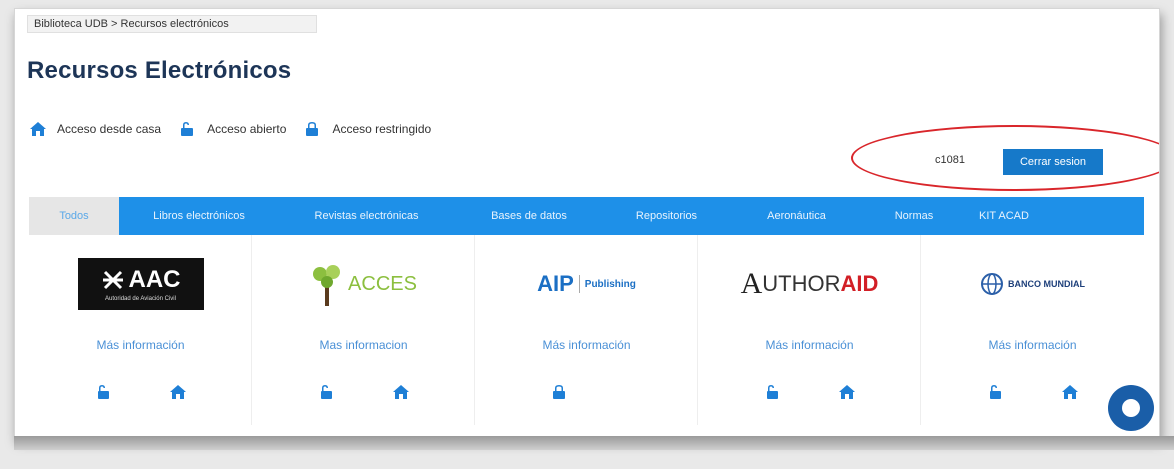  Describe the element at coordinates (382, 283) in the screenshot. I see `acces-logo-text: ACCES` at that location.